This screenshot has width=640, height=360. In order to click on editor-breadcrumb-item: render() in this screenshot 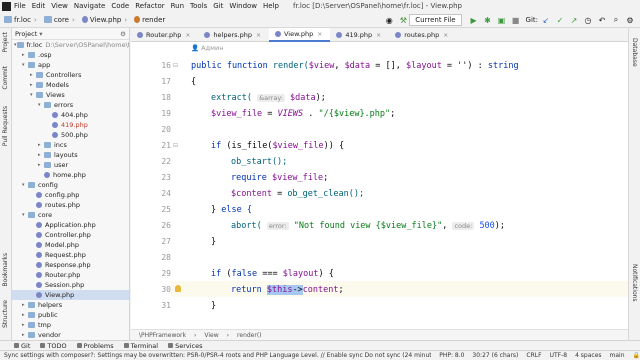, I will do `click(249, 335)`.